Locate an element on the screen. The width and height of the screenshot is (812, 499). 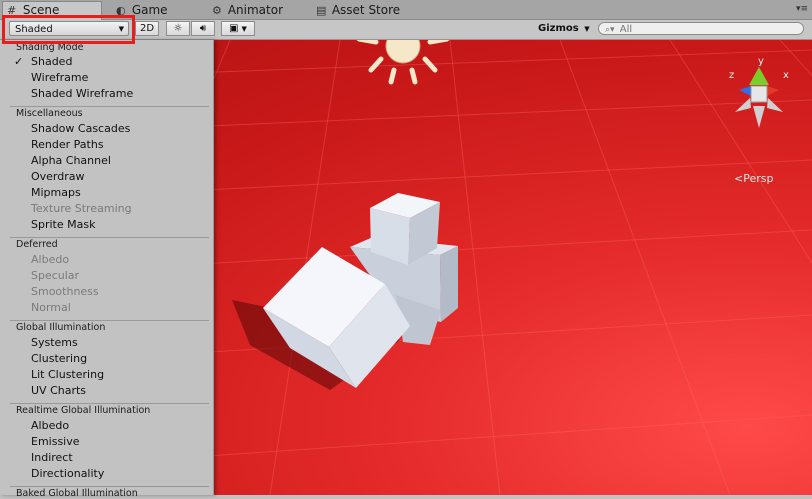
effects-dropdown-button: ▣ ▼ is located at coordinates (238, 28).